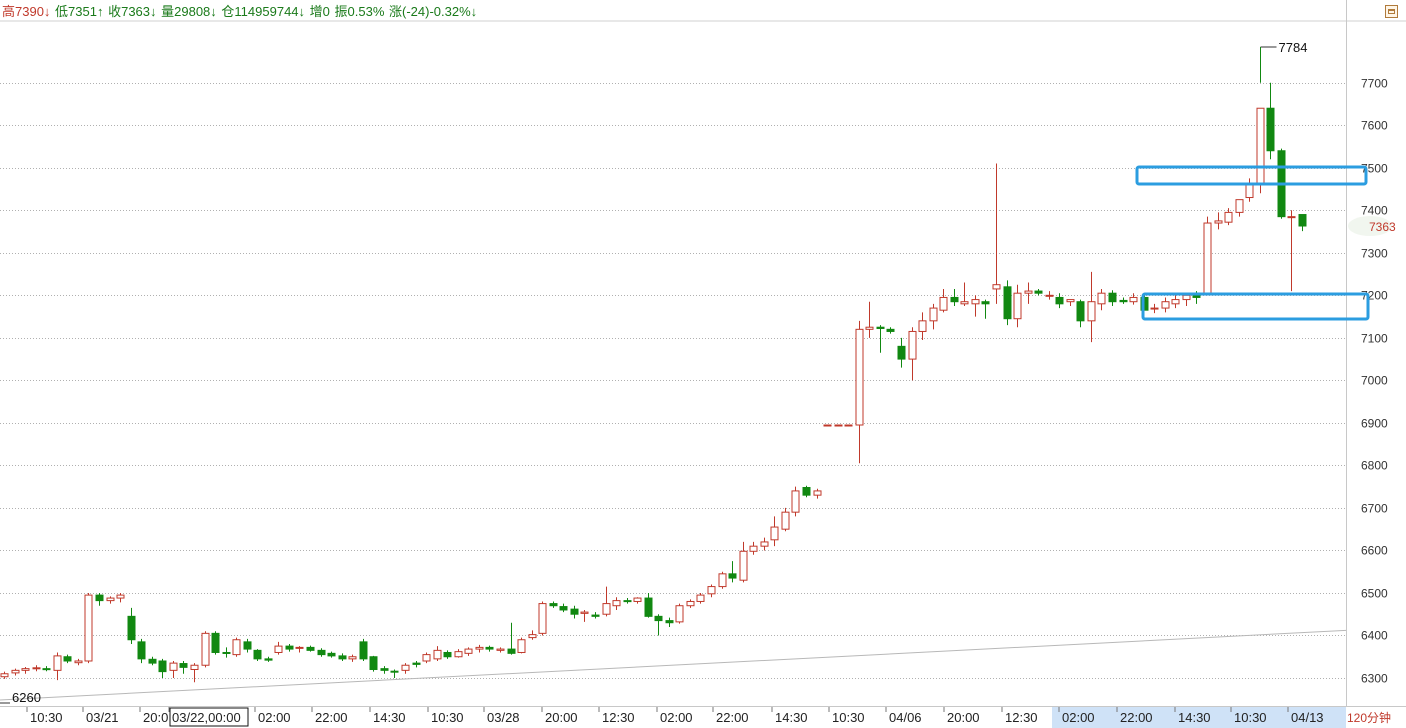  Describe the element at coordinates (1369, 717) in the screenshot. I see `period-label: 120分钟` at that location.